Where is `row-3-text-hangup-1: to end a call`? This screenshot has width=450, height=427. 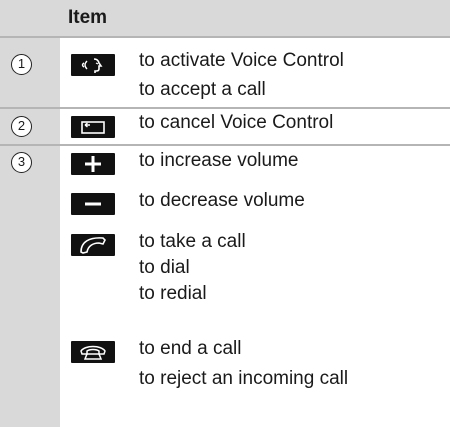 row-3-text-hangup-1: to end a call is located at coordinates (190, 348).